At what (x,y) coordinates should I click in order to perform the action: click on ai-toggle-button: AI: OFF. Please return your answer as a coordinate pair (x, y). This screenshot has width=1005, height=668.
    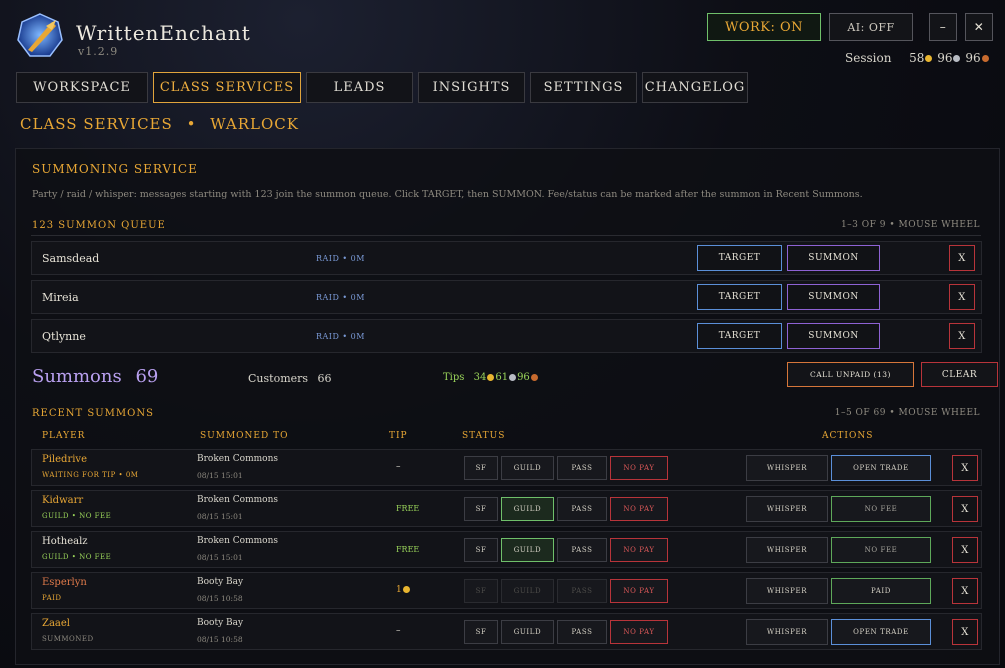
    Looking at the image, I should click on (871, 27).